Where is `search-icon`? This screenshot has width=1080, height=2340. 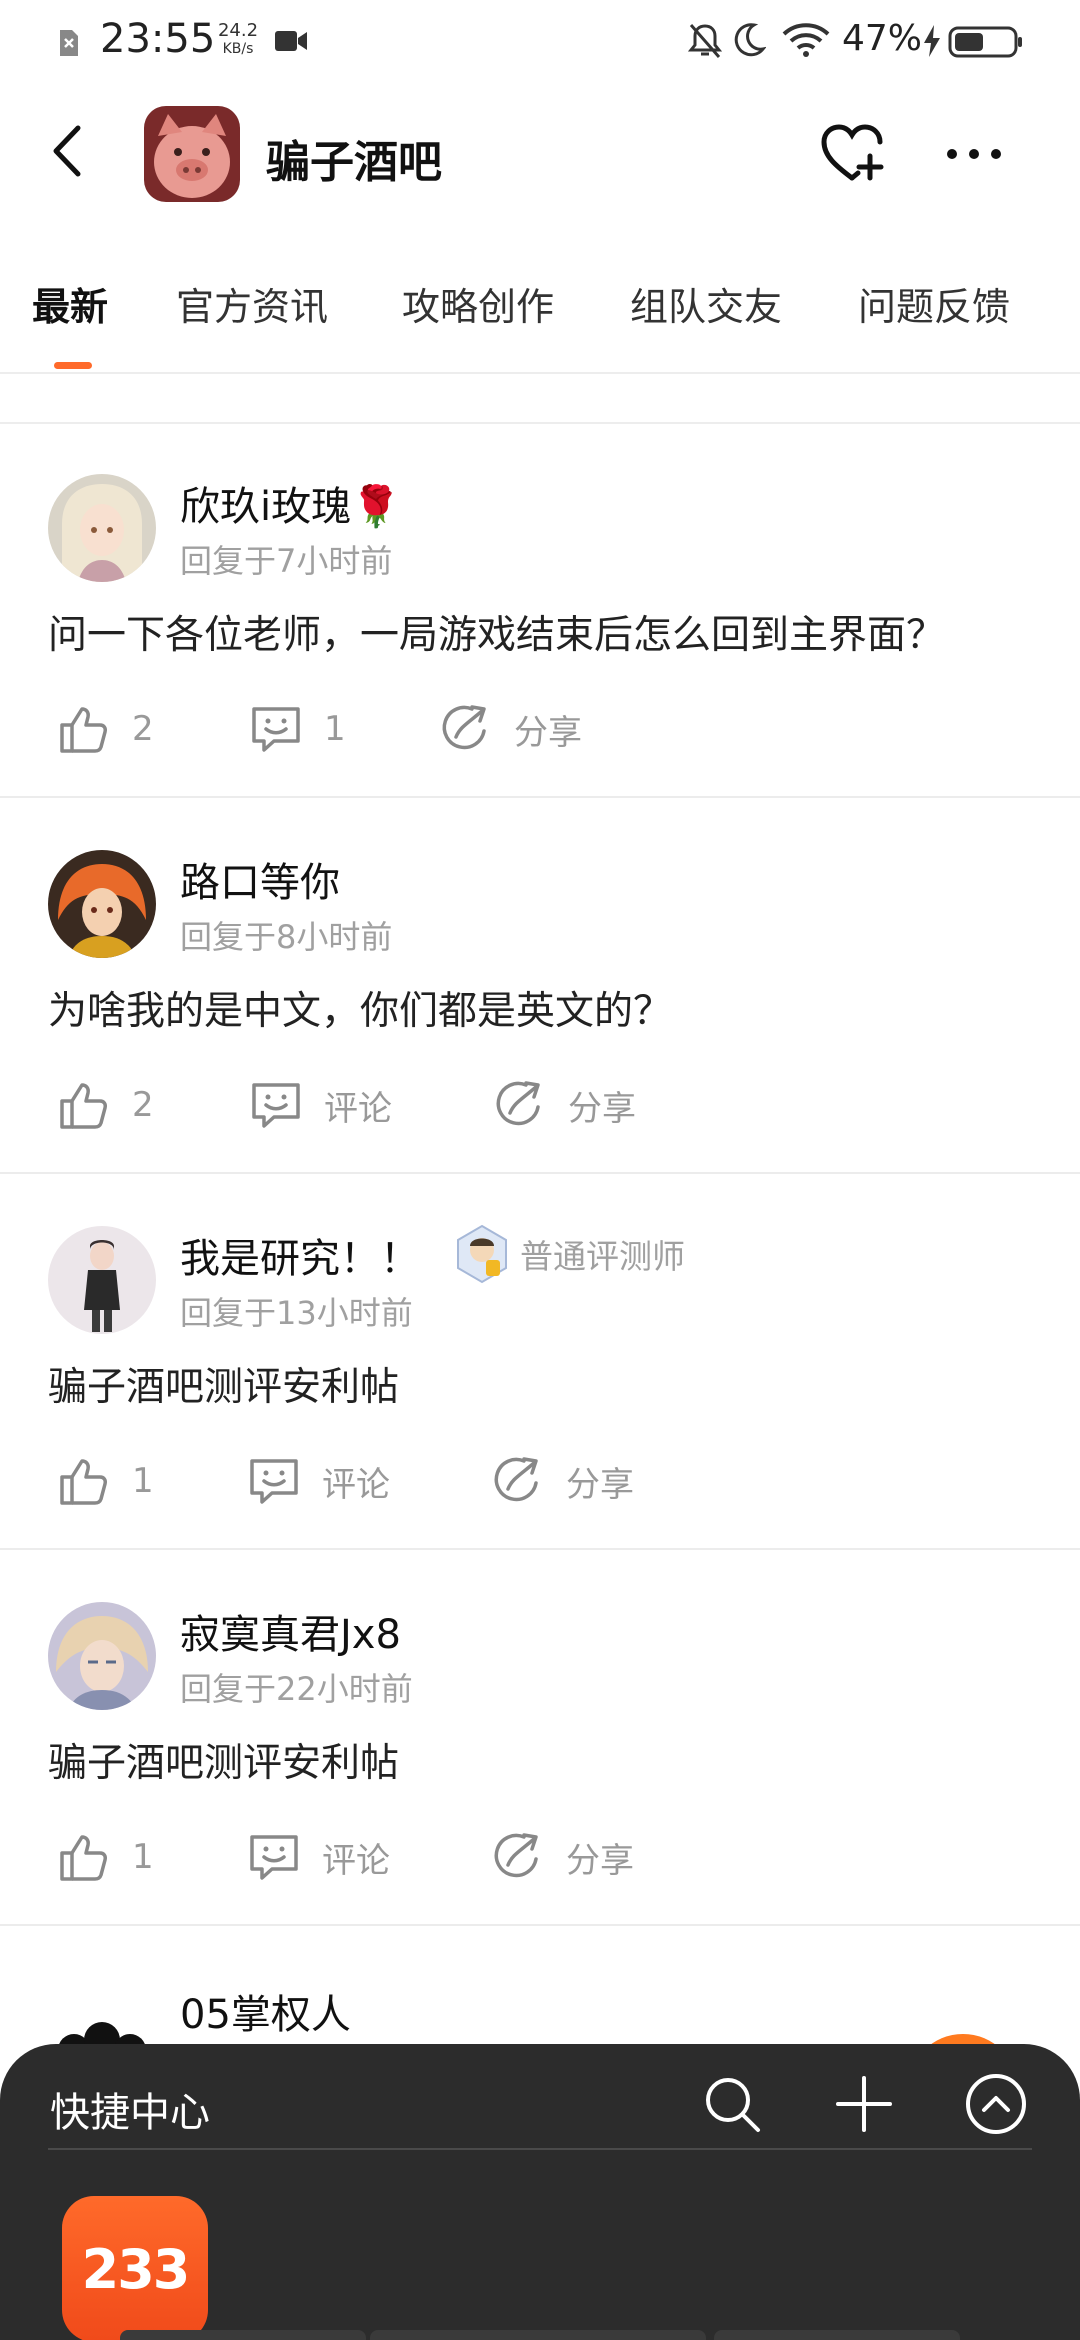 search-icon is located at coordinates (732, 2104).